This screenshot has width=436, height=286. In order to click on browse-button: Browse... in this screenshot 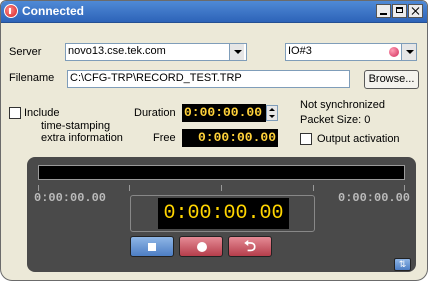, I will do `click(391, 79)`.